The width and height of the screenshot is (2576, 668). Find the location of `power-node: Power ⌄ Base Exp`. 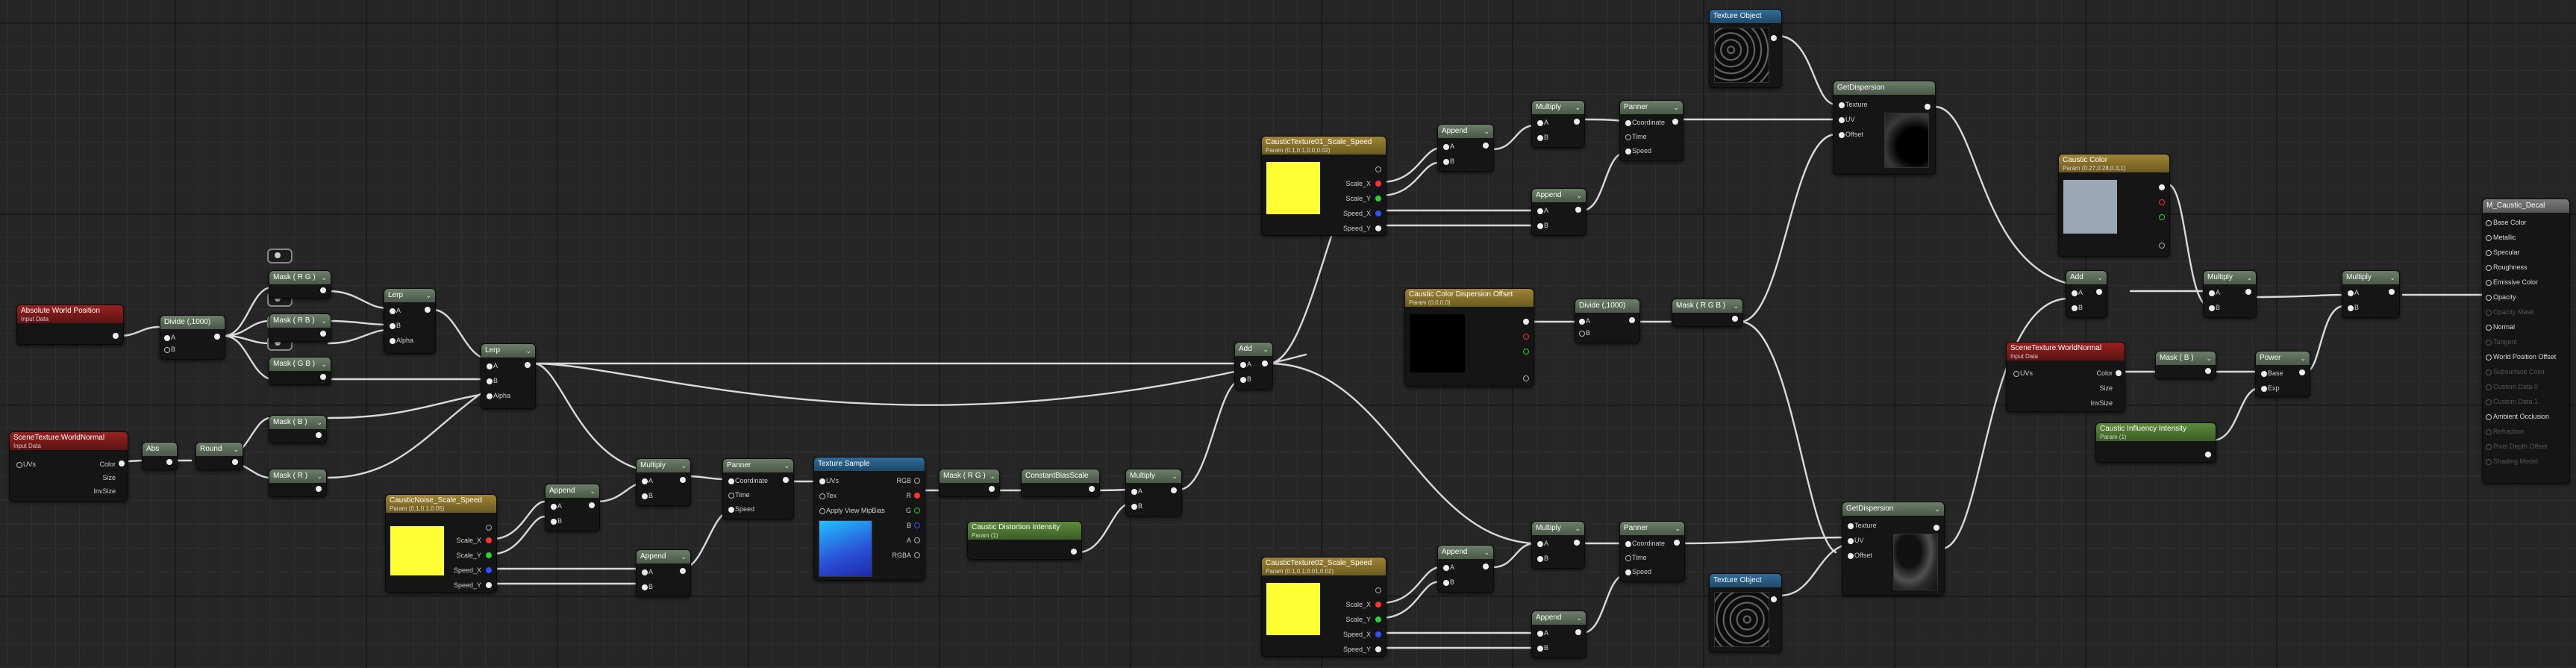

power-node: Power ⌄ Base Exp is located at coordinates (2282, 374).